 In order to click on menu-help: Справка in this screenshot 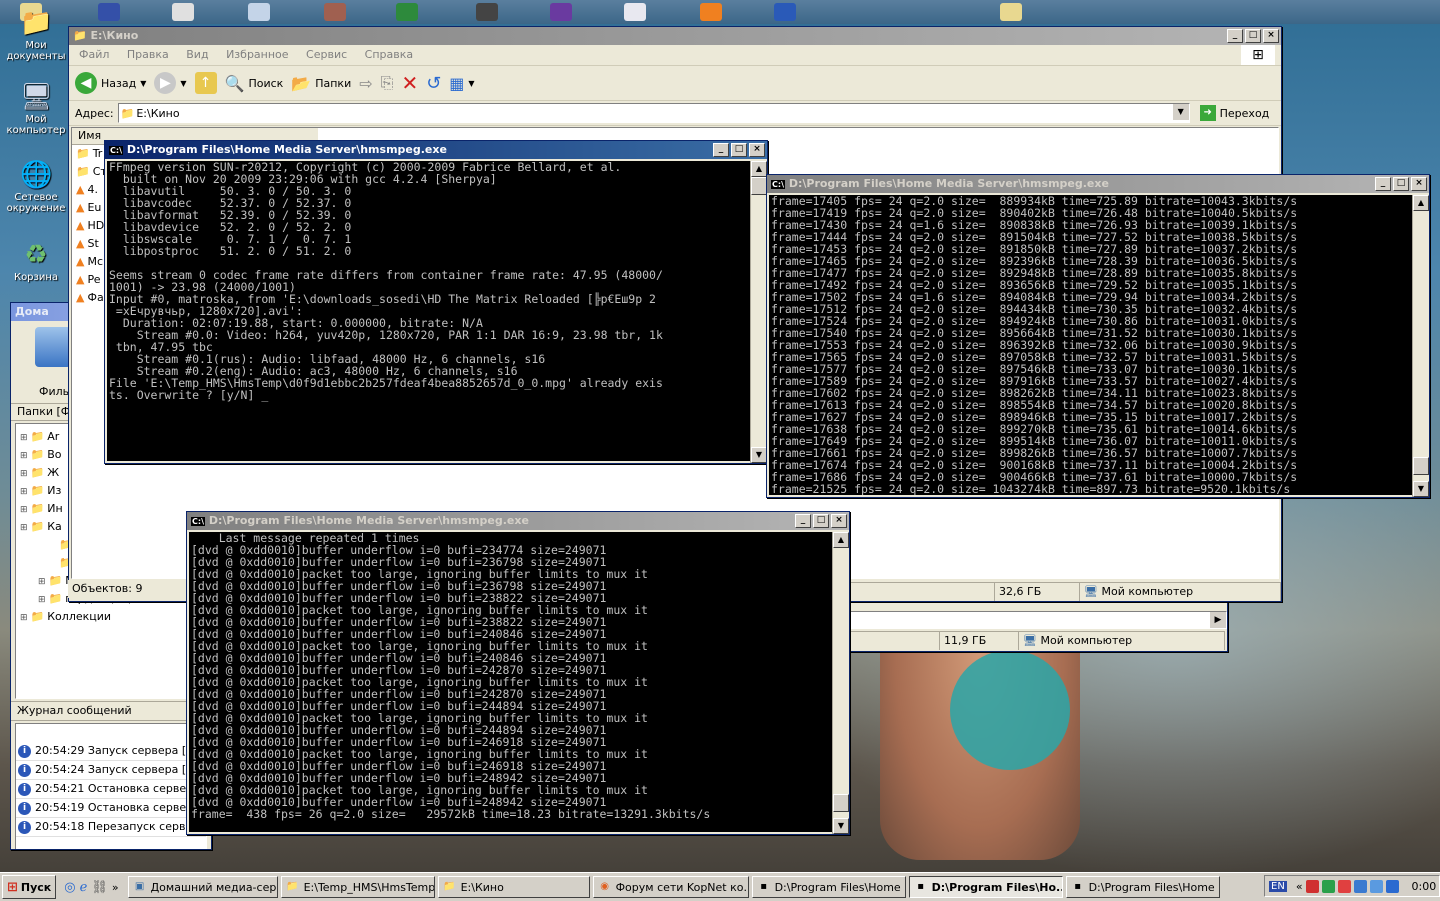, I will do `click(389, 54)`.